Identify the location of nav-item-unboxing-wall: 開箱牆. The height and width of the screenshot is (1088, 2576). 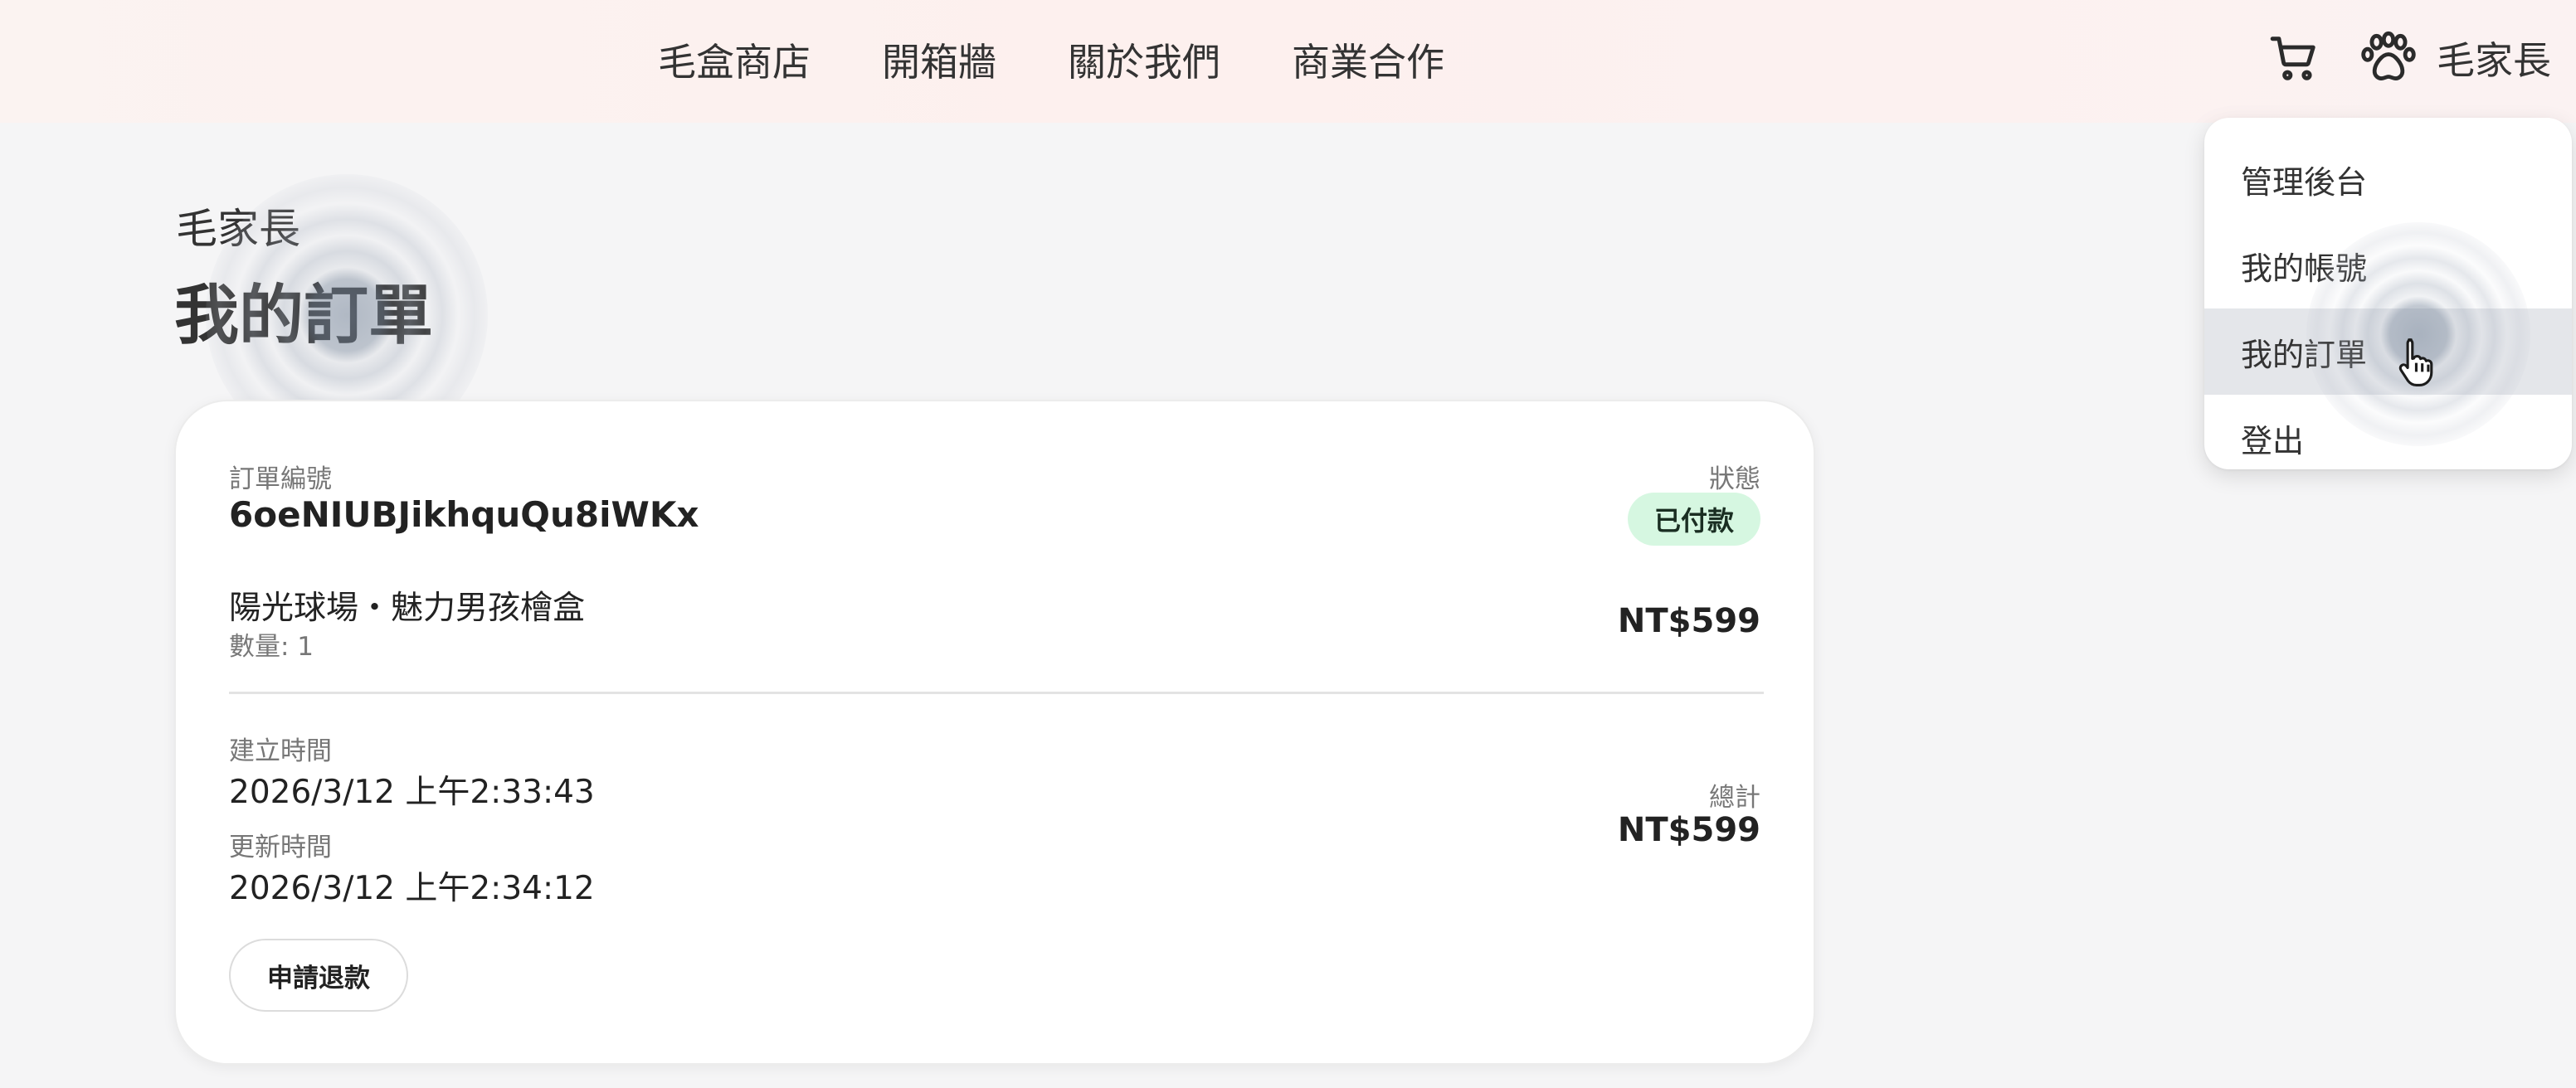
(939, 59).